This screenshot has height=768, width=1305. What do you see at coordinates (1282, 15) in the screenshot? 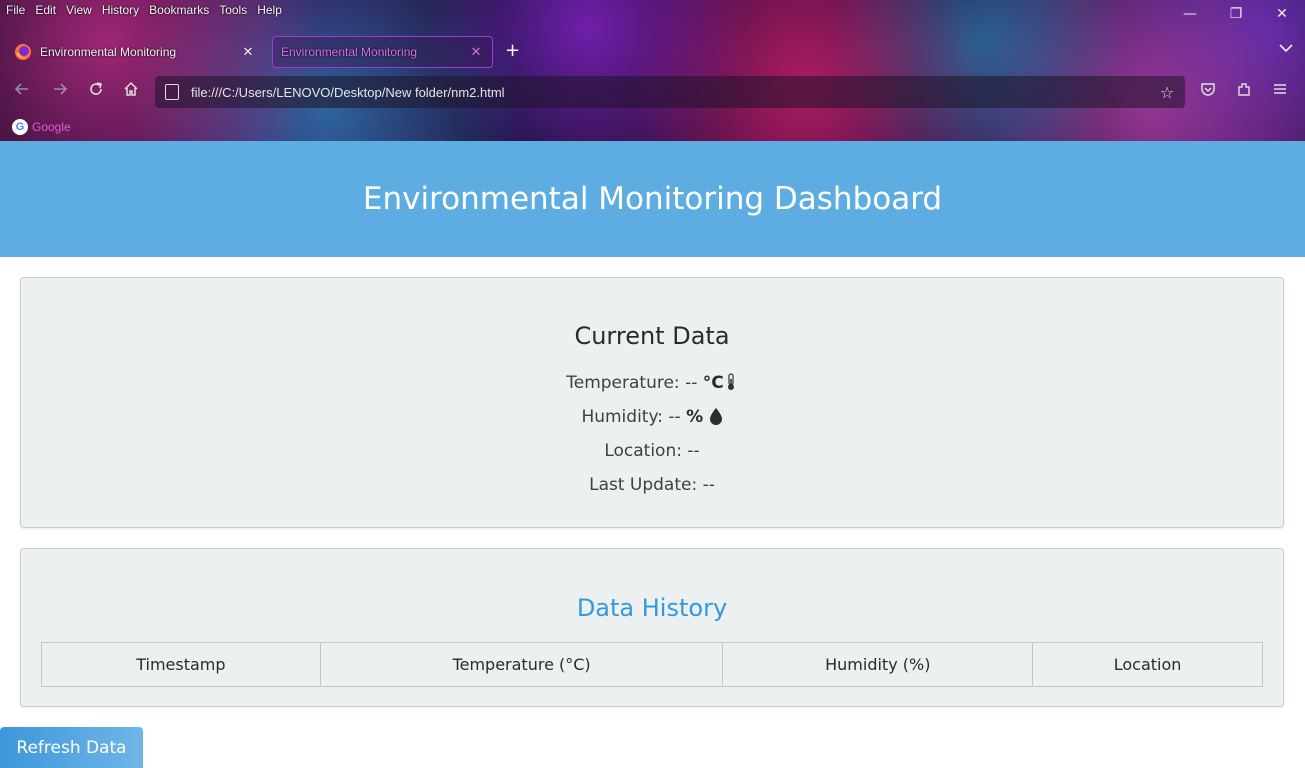
I see `close-window-button: ✕` at bounding box center [1282, 15].